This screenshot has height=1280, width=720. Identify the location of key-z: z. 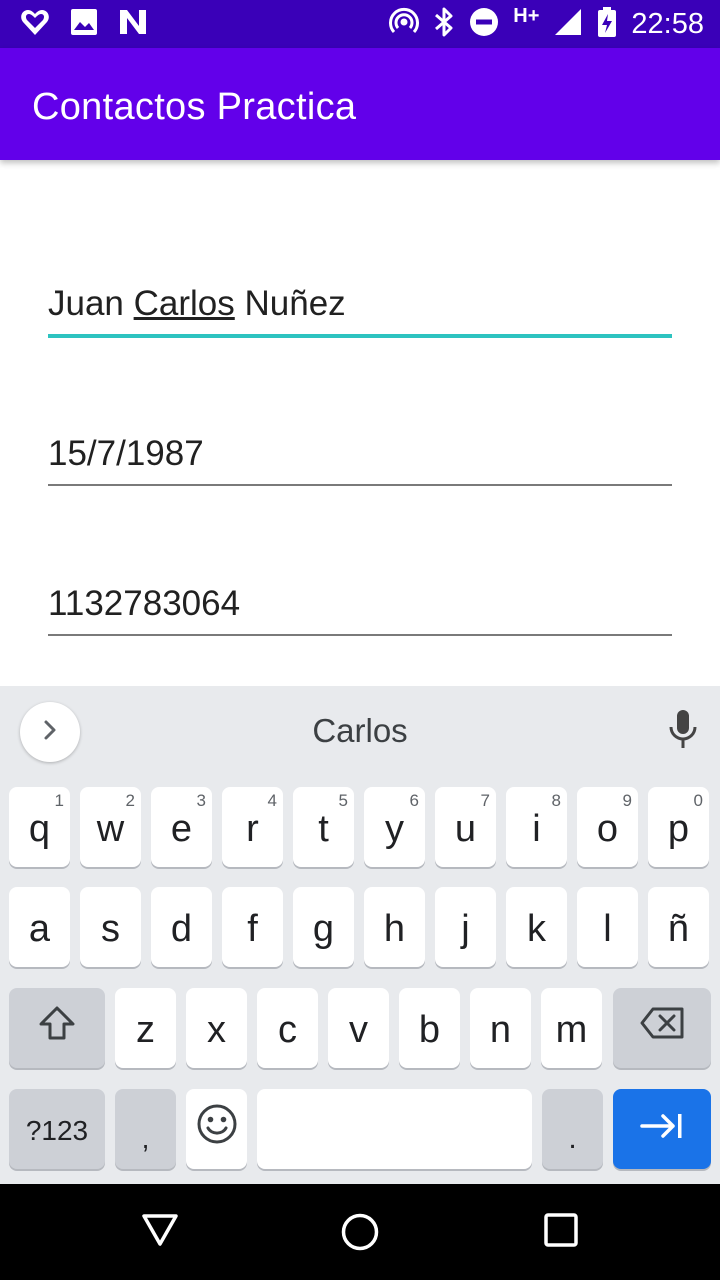
(145, 1028).